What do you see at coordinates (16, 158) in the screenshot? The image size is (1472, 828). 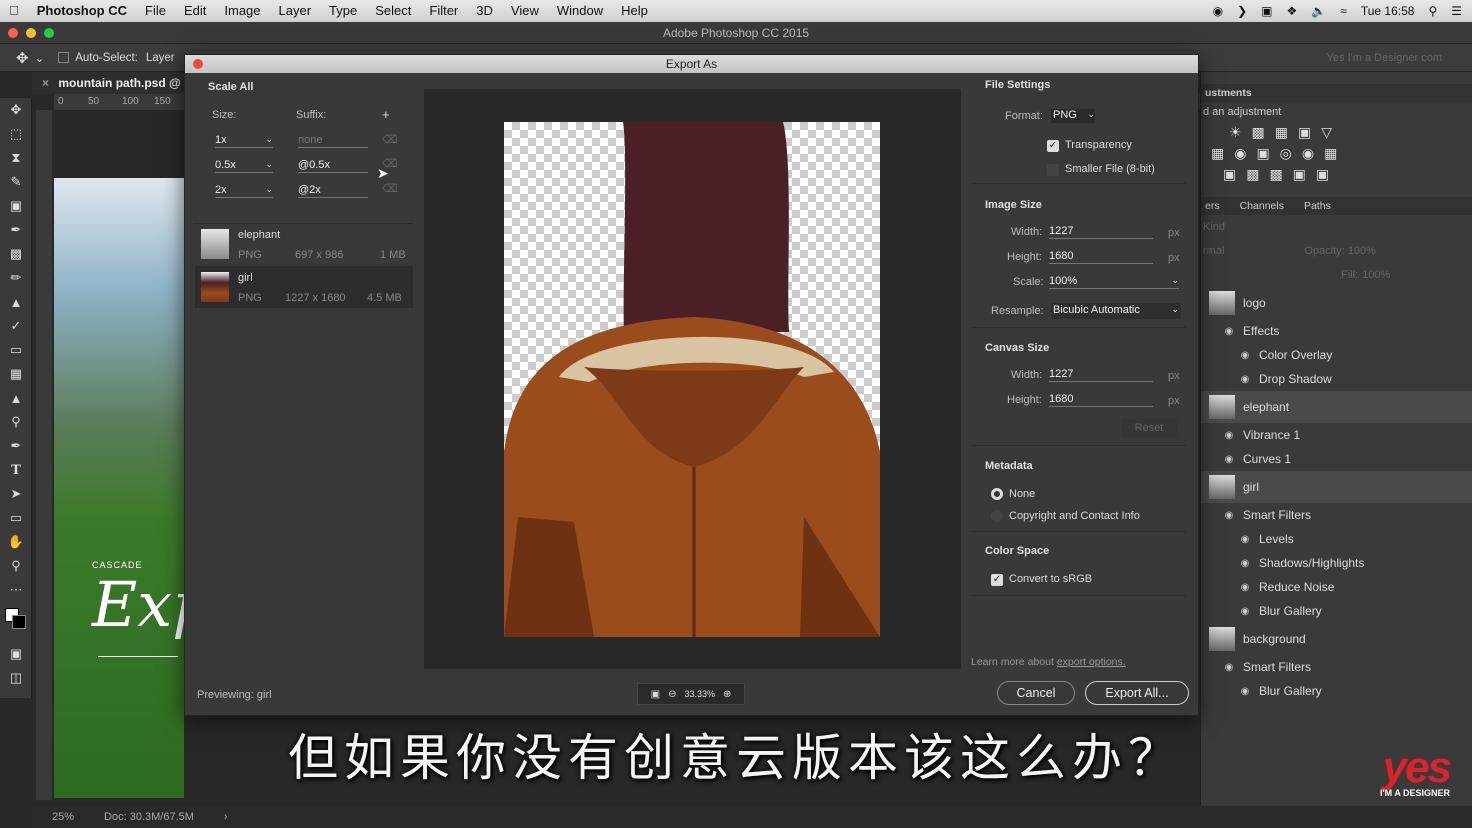 I see `lasso-tool-icon: ⧗` at bounding box center [16, 158].